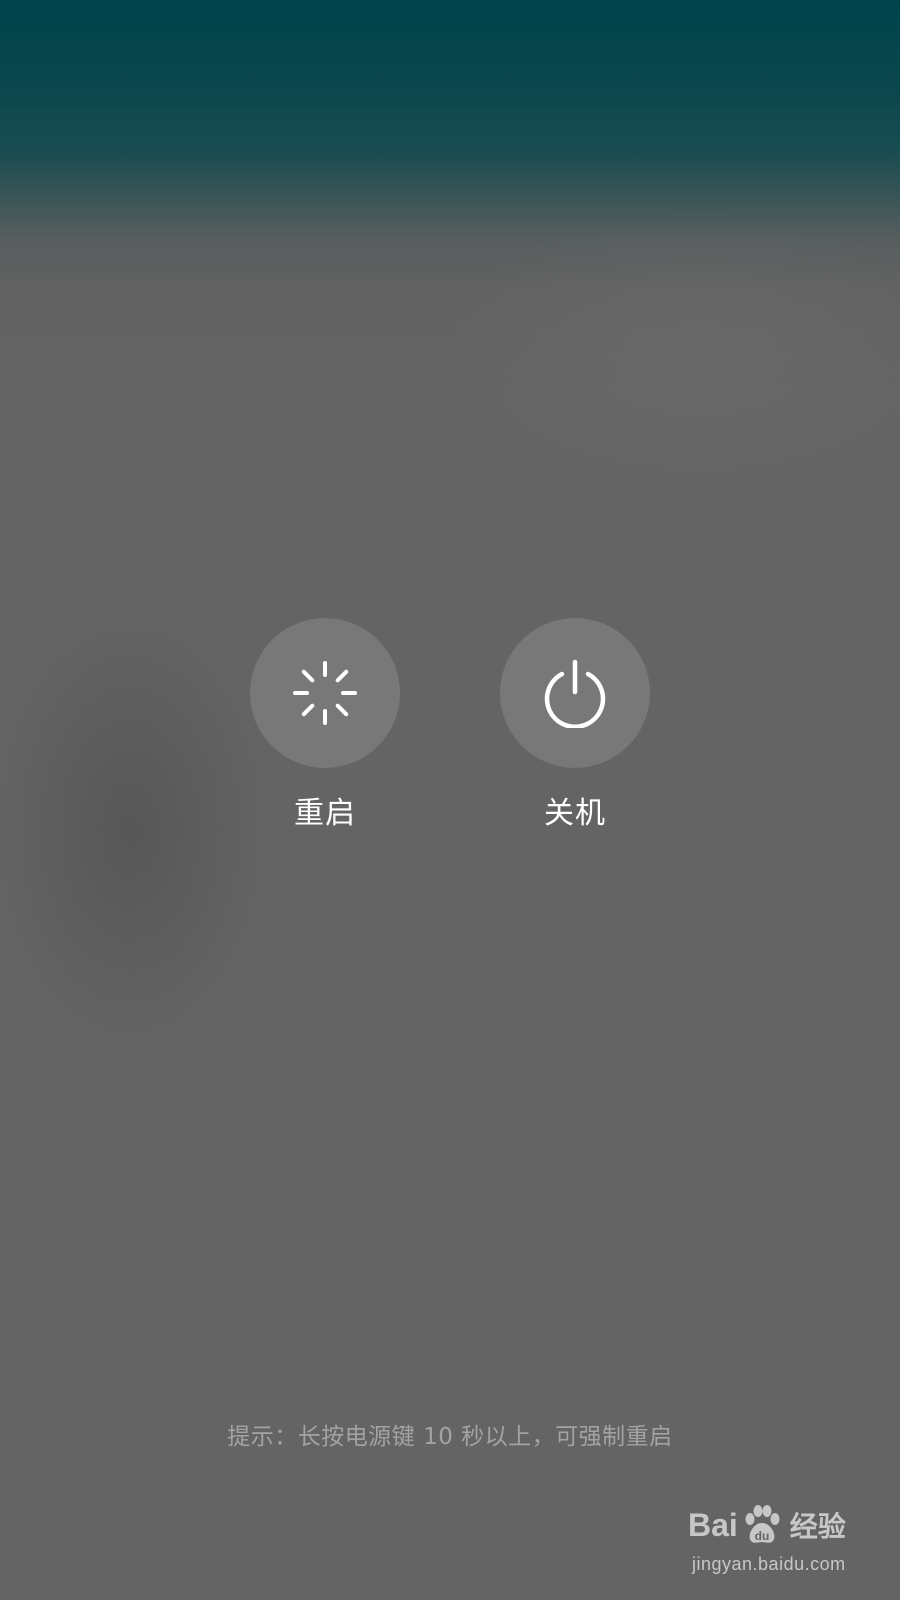 This screenshot has height=1600, width=900. What do you see at coordinates (450, 728) in the screenshot?
I see `power-options: 重启 关机` at bounding box center [450, 728].